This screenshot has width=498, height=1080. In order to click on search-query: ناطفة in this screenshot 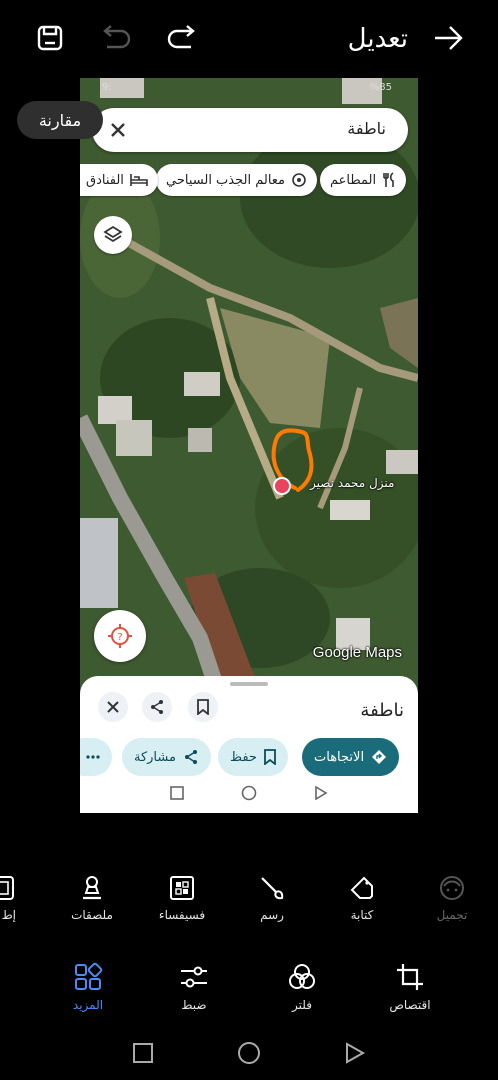, I will do `click(366, 128)`.